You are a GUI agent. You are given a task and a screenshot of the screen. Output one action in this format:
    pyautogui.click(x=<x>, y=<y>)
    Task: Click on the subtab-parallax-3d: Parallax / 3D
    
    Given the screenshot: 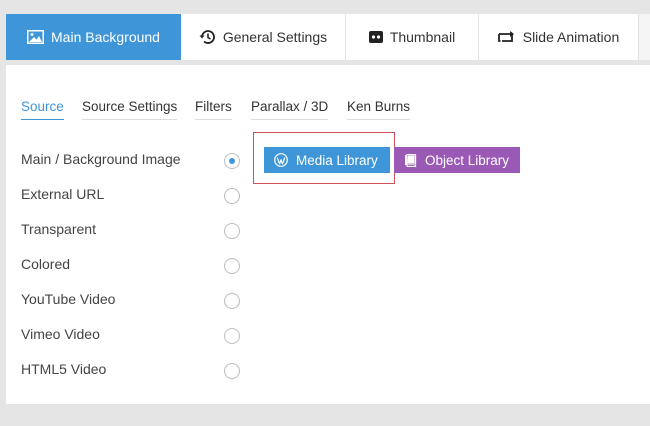 What is the action you would take?
    pyautogui.click(x=290, y=109)
    